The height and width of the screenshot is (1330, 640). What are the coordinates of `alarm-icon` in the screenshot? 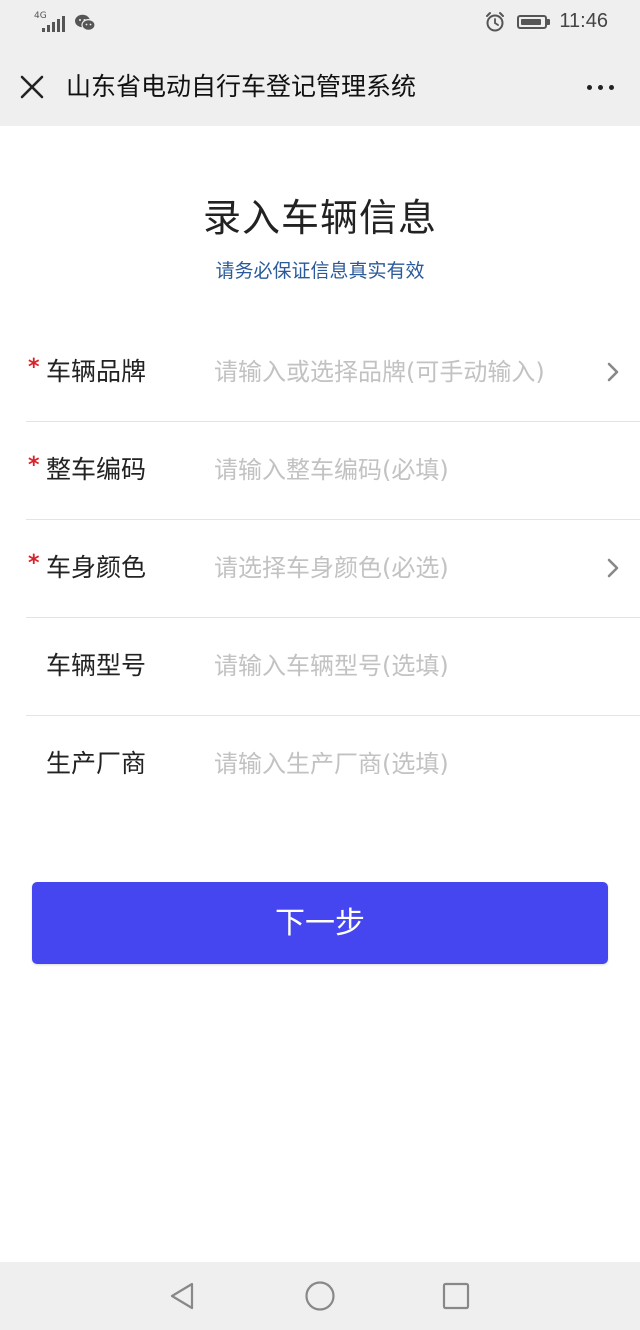 It's located at (495, 21).